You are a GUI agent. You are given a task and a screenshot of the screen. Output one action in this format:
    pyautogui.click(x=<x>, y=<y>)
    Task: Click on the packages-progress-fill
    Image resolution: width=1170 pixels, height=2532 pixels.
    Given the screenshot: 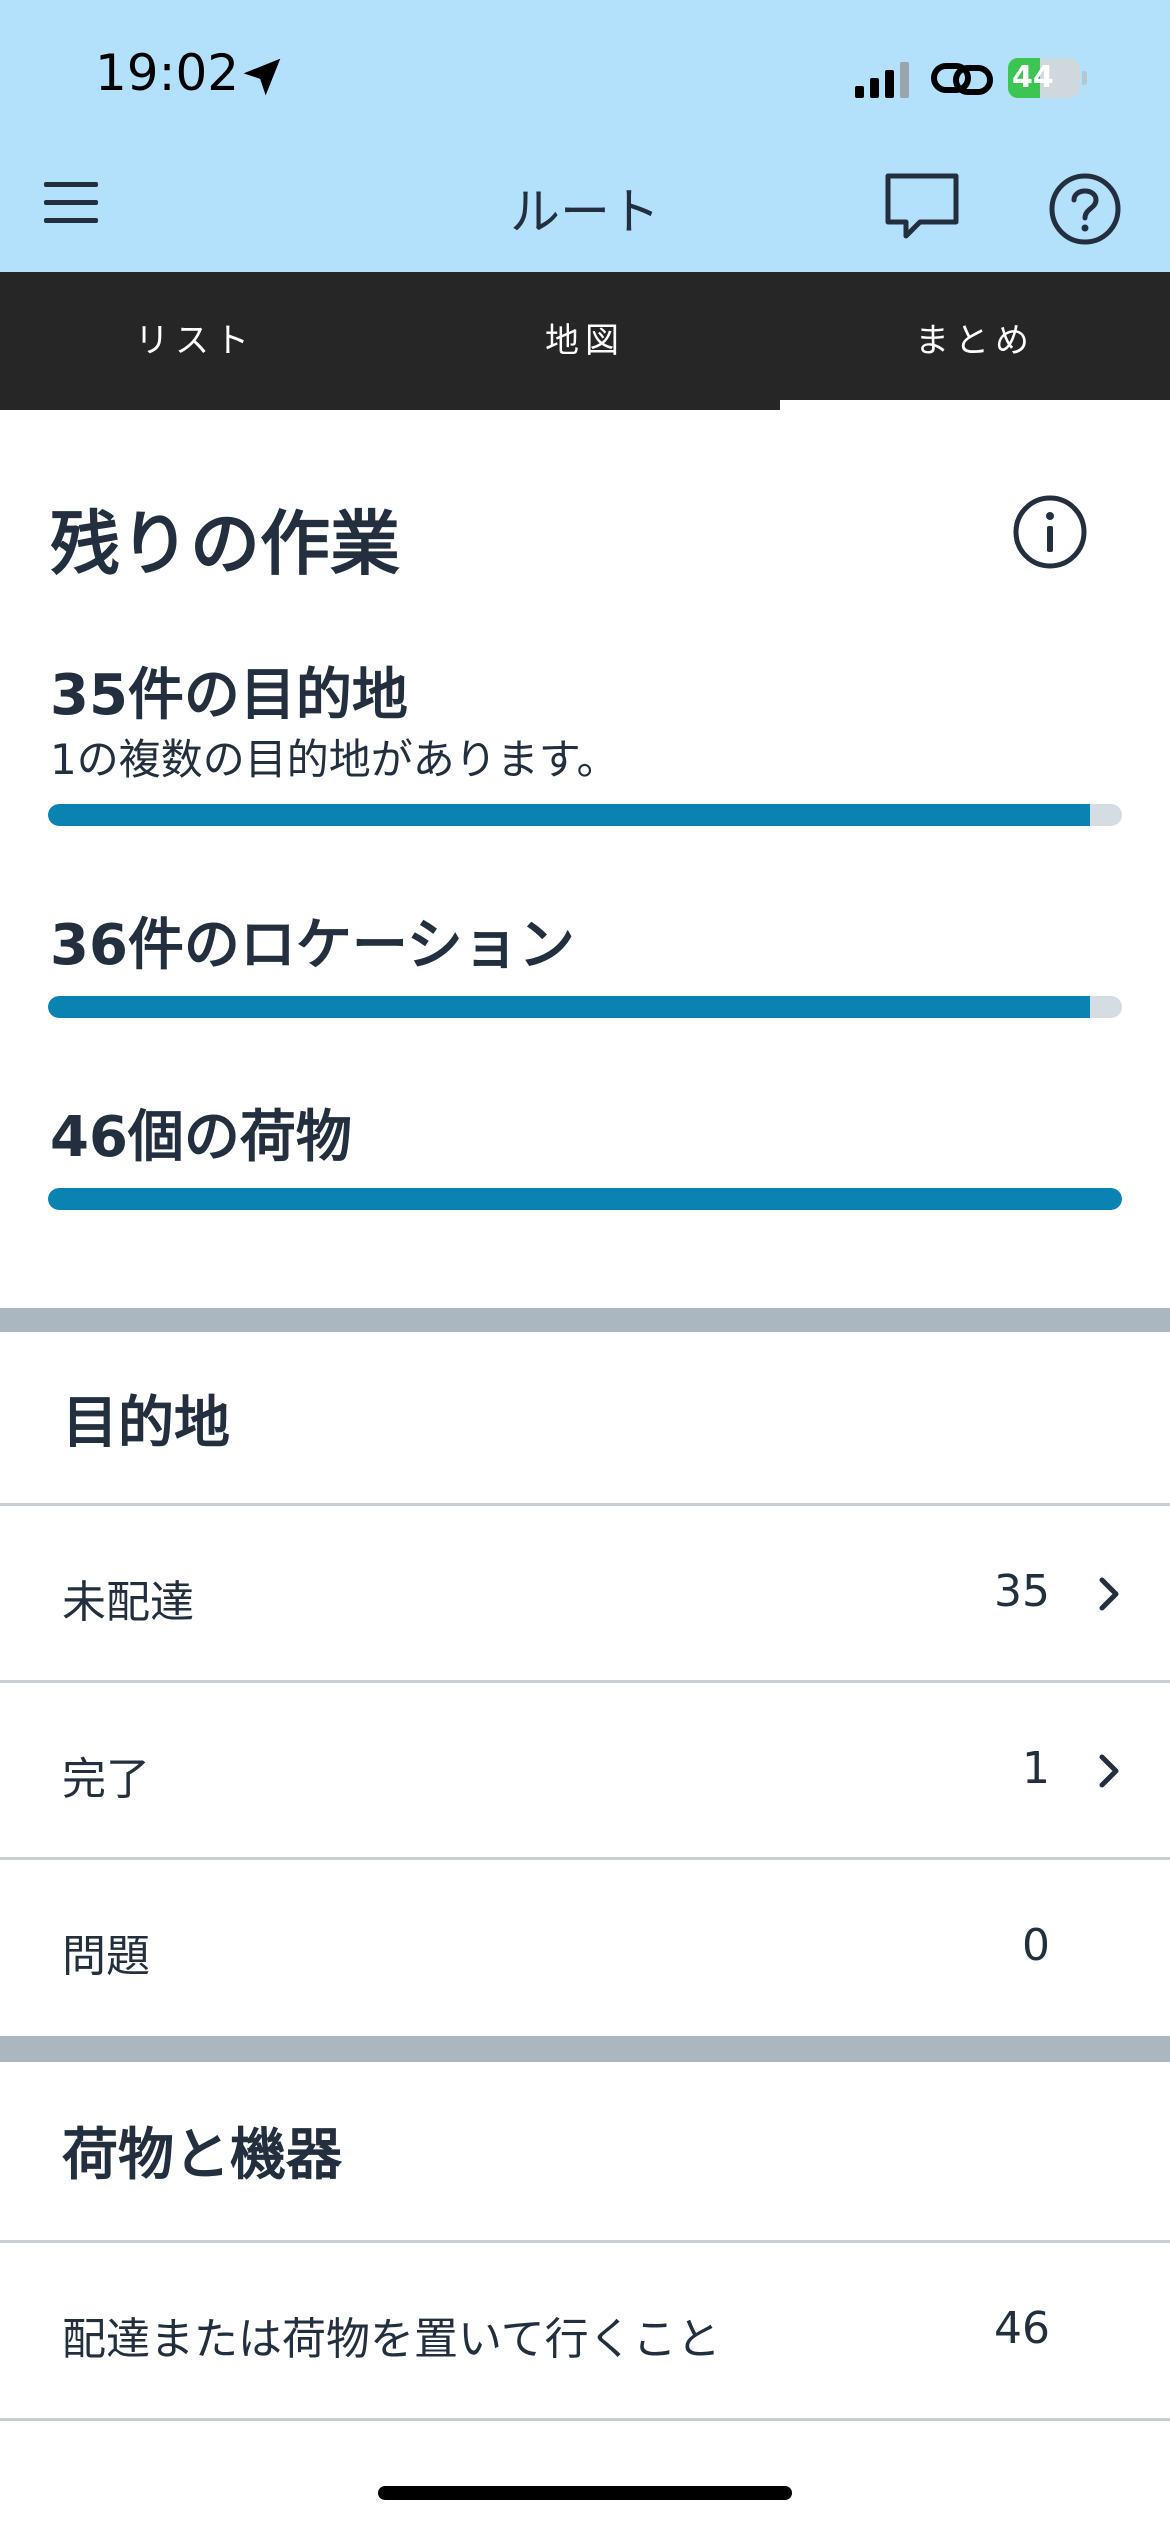 What is the action you would take?
    pyautogui.click(x=585, y=1199)
    